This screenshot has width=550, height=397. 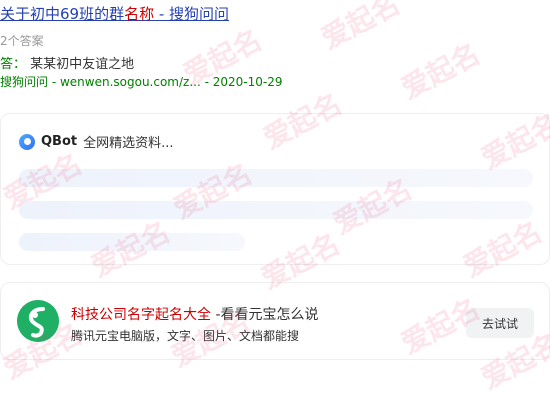 What do you see at coordinates (22, 41) in the screenshot?
I see `answer-count: 2个答案` at bounding box center [22, 41].